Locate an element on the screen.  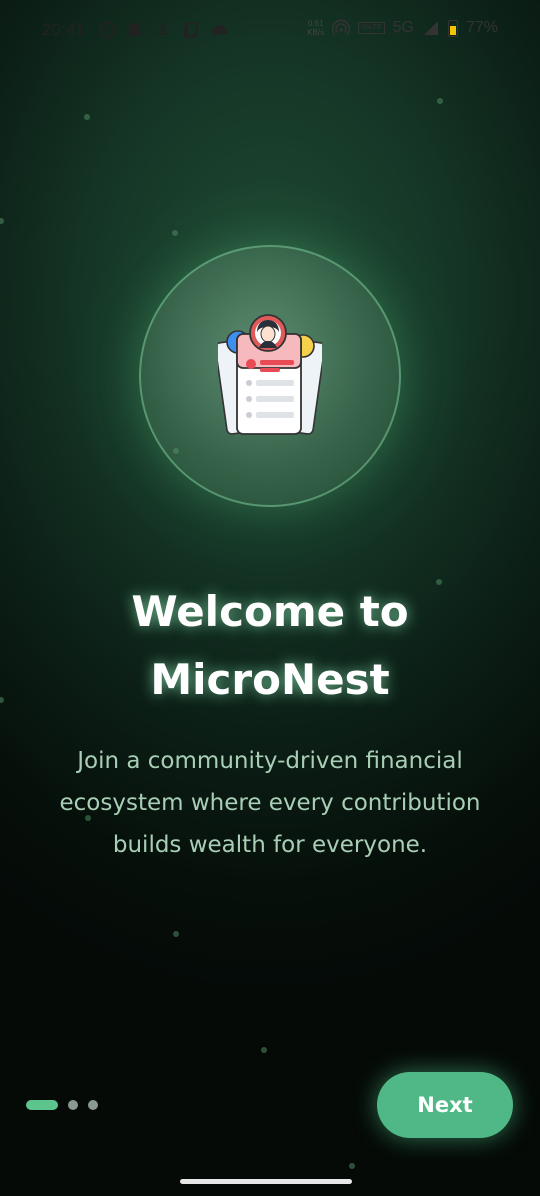
status-time: 20:41 is located at coordinates (63, 29).